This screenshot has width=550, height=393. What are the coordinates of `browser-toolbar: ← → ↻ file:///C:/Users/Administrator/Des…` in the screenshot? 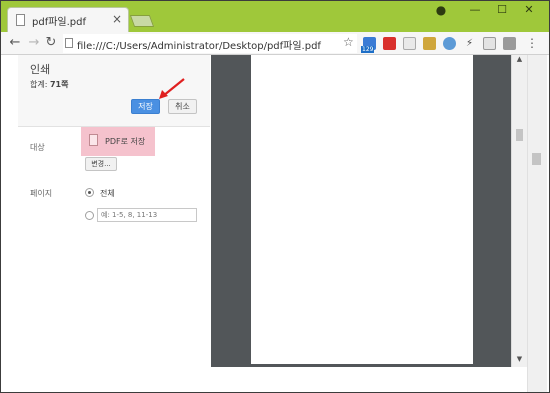 It's located at (275, 43).